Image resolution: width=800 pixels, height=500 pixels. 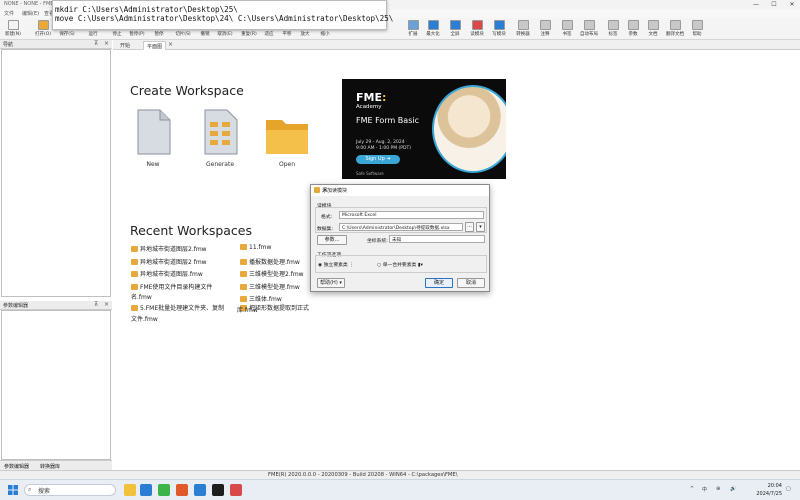 I want to click on tab-parameter-editor: 参数编辑器, so click(x=16, y=466).